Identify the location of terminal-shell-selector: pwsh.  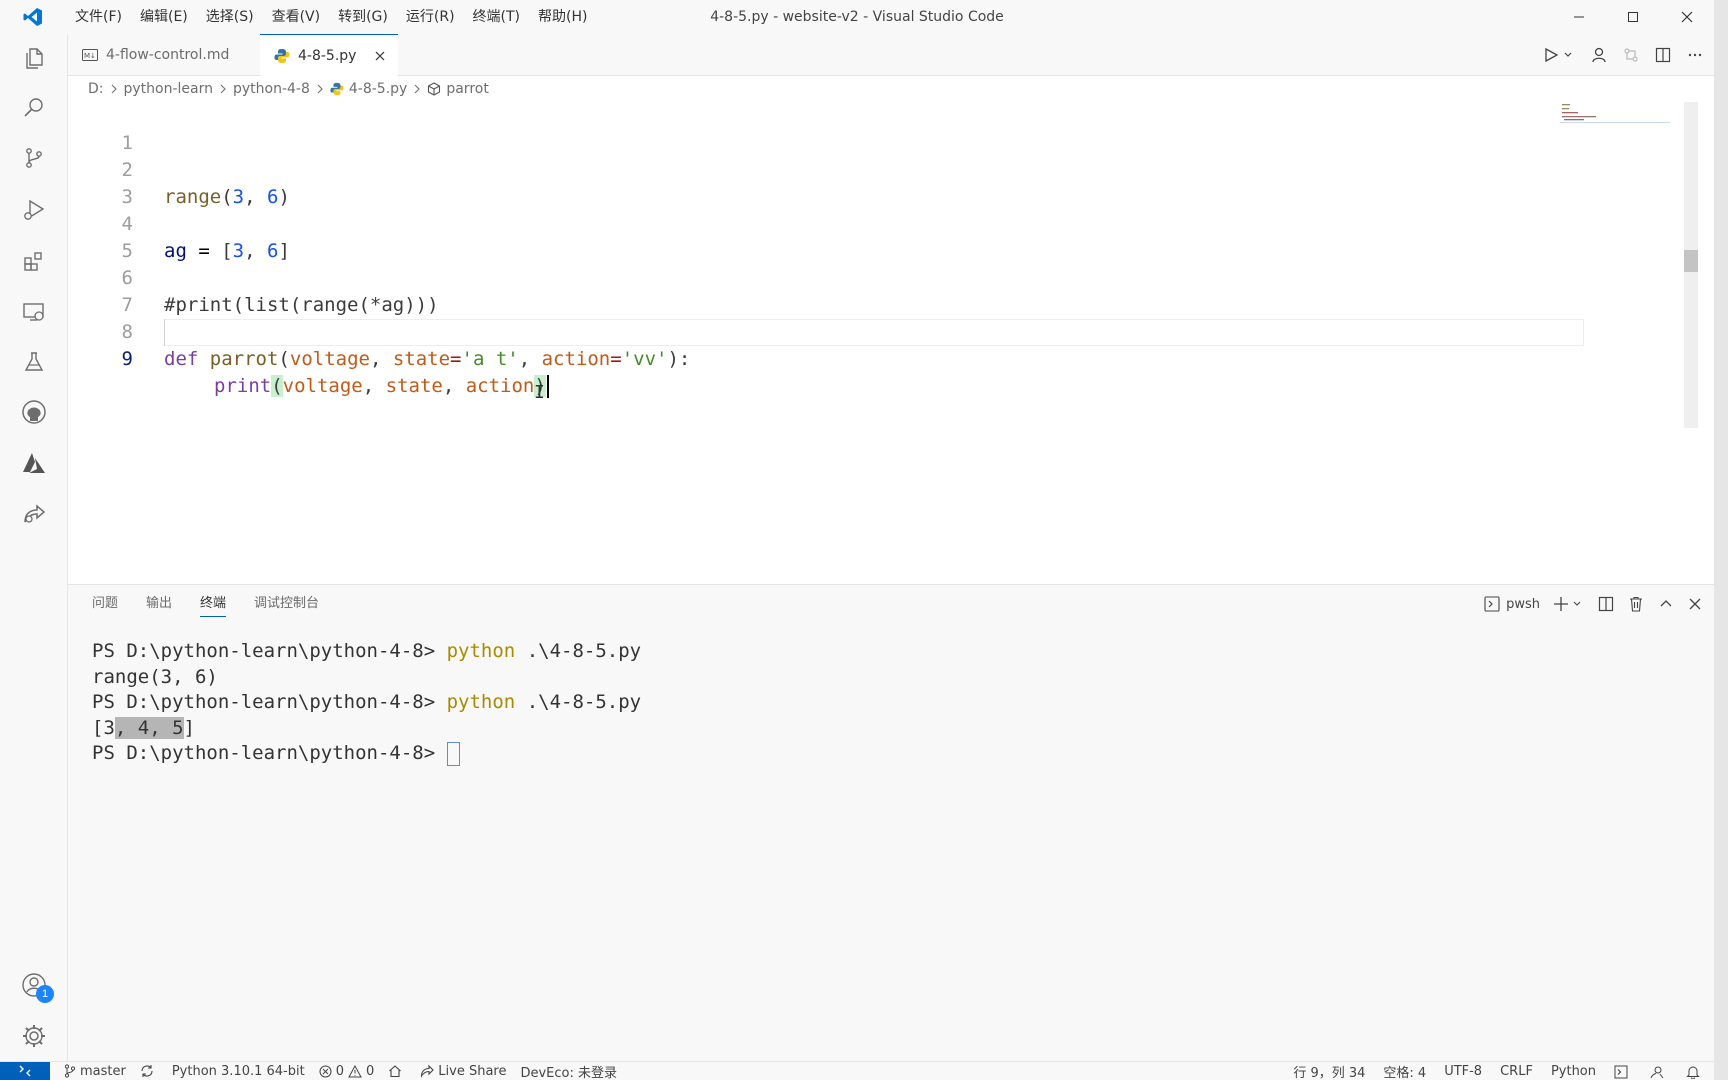
(1512, 604).